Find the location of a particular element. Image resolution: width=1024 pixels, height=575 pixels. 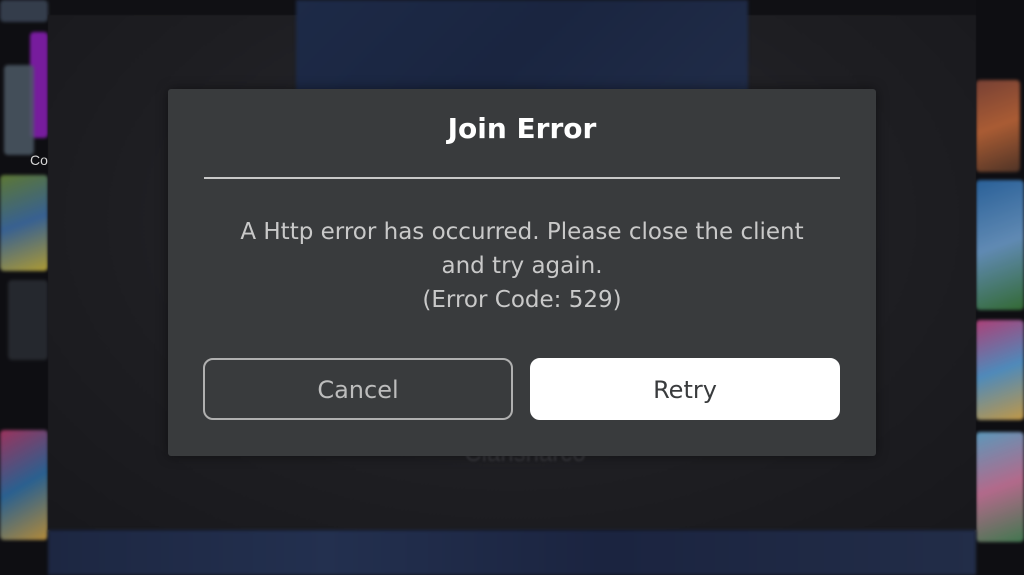

title-divider is located at coordinates (522, 178).